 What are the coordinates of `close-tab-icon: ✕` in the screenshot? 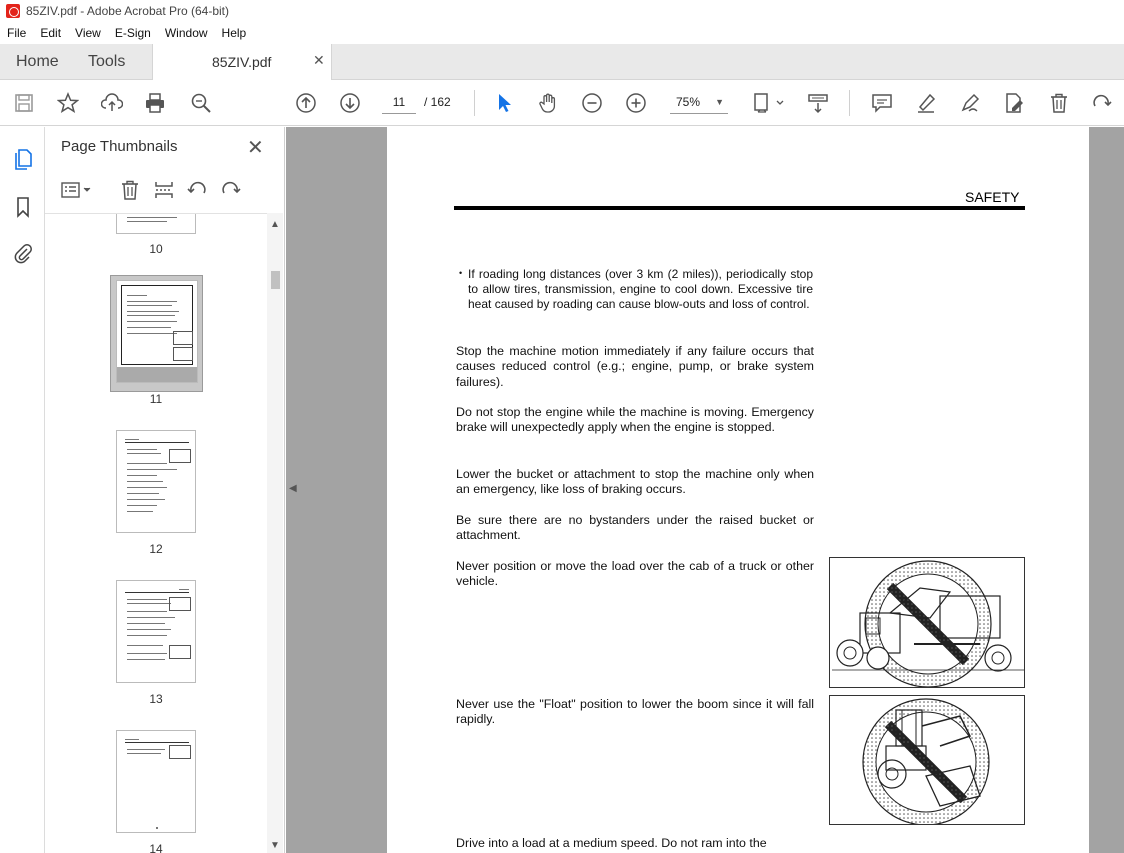 It's located at (319, 60).